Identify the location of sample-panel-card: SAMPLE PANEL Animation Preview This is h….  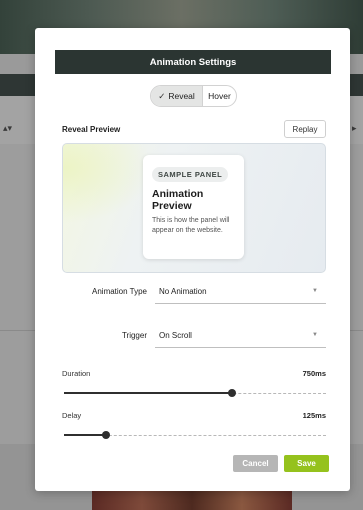
(193, 207).